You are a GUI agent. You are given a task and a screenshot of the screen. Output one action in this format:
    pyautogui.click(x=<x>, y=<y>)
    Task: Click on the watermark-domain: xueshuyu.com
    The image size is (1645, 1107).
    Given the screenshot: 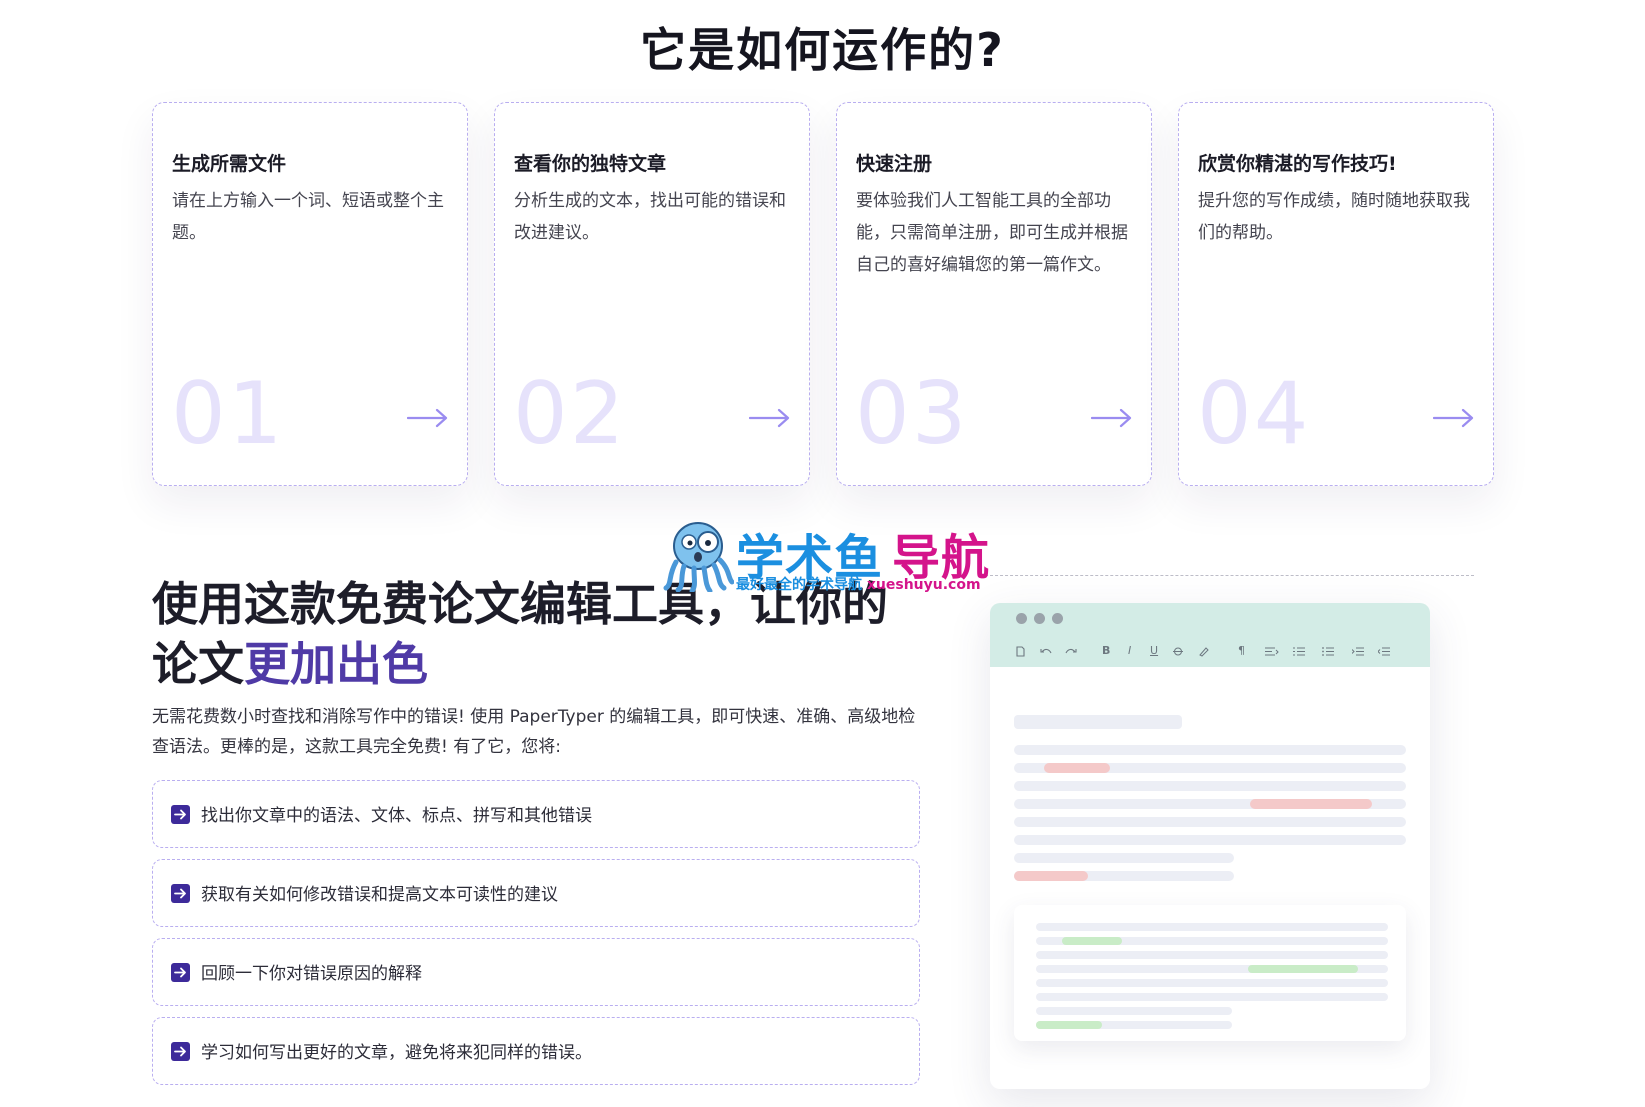 What is the action you would take?
    pyautogui.click(x=923, y=585)
    